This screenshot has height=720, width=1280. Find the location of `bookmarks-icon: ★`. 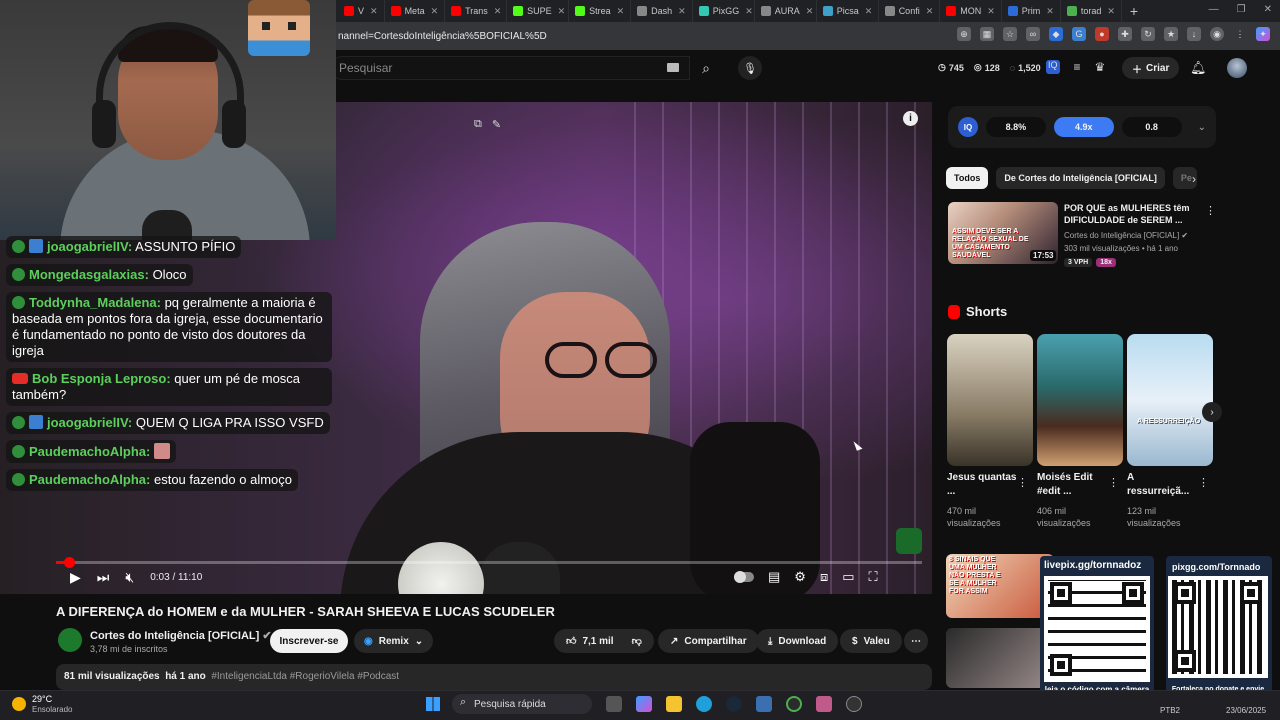

bookmarks-icon: ★ is located at coordinates (1171, 34).